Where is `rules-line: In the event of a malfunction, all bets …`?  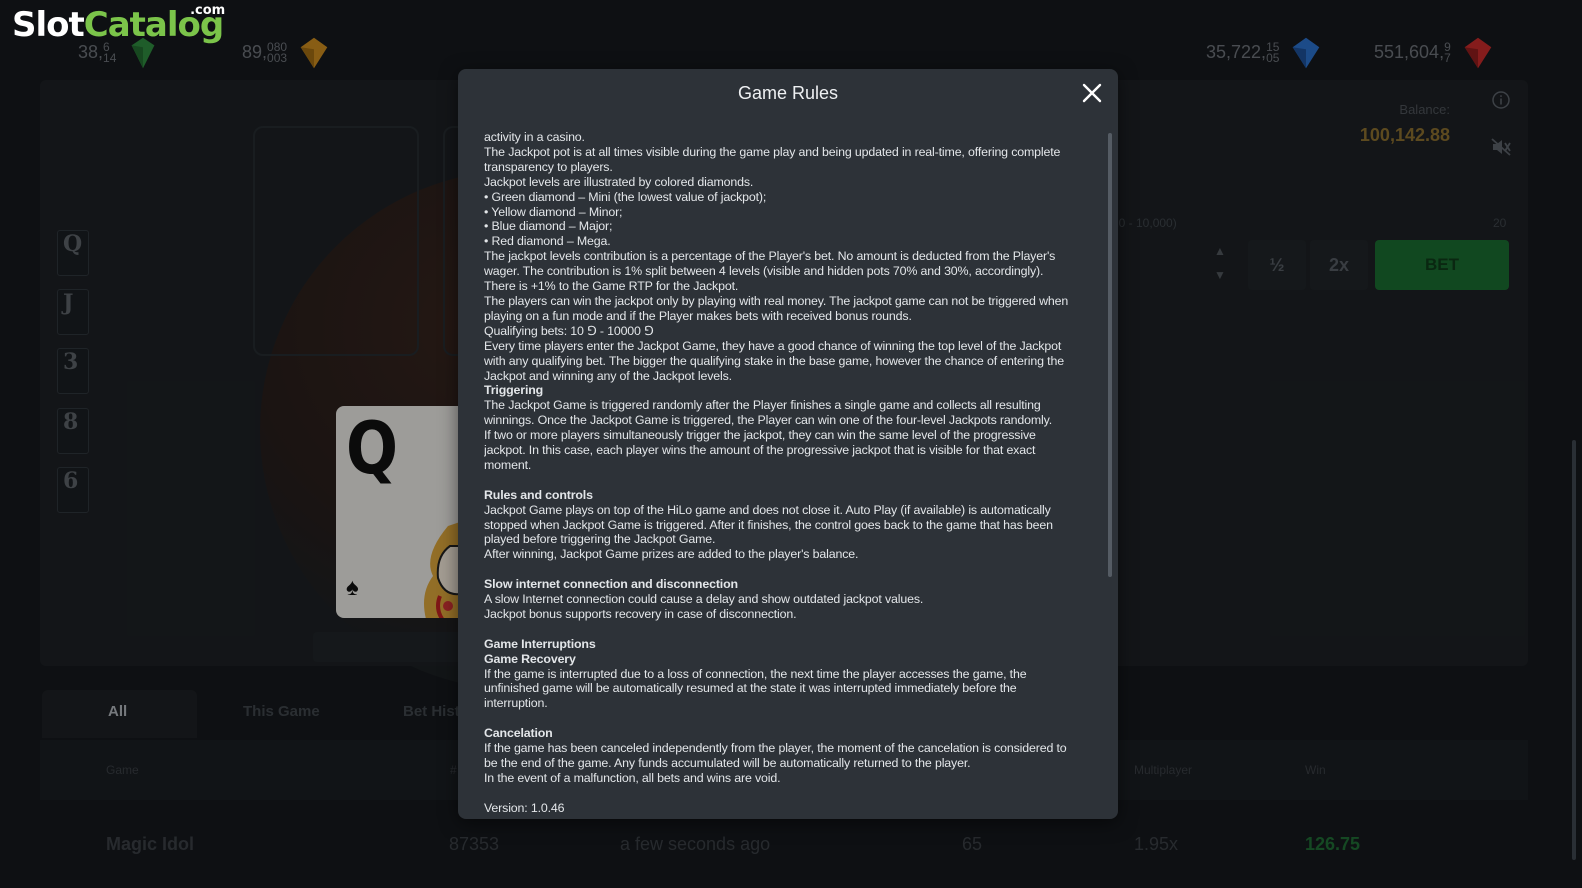 rules-line: In the event of a malfunction, all bets … is located at coordinates (632, 777).